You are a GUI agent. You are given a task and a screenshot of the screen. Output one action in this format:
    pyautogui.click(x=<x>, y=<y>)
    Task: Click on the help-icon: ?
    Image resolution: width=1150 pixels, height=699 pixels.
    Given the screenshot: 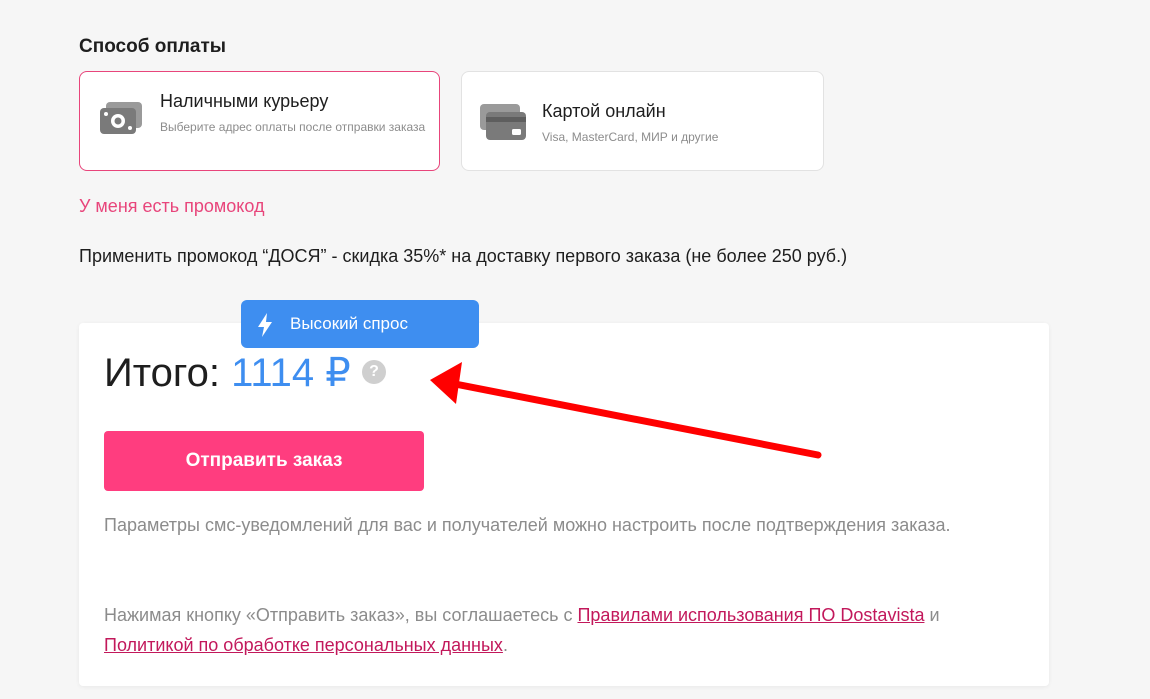 What is the action you would take?
    pyautogui.click(x=374, y=372)
    